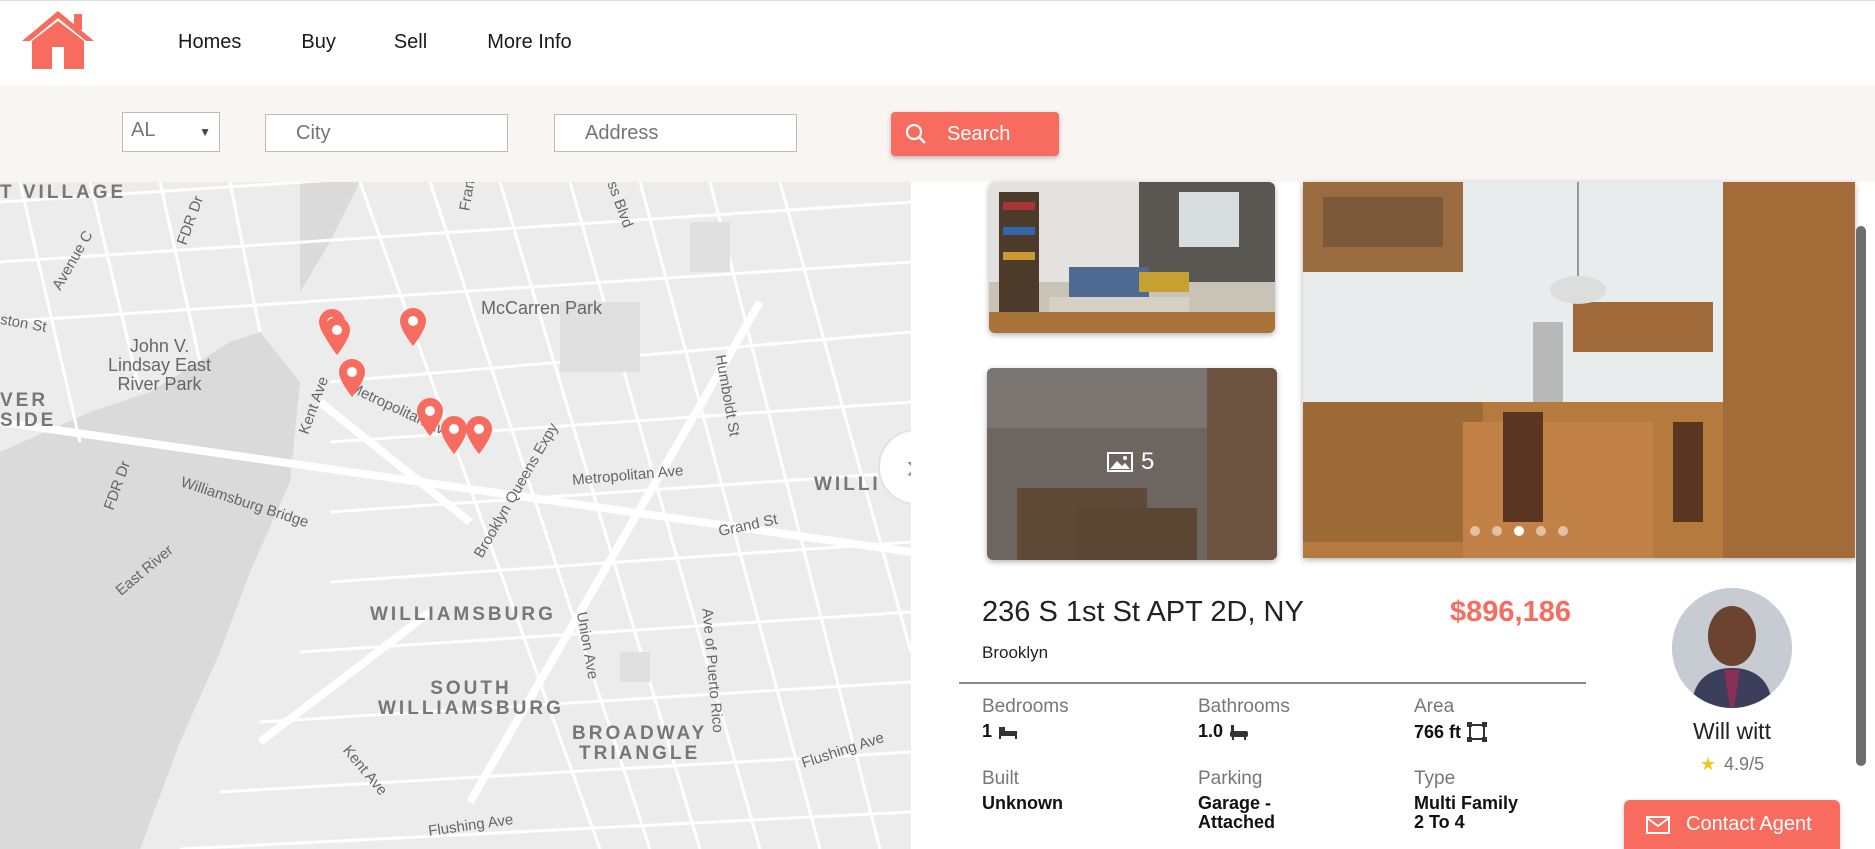  I want to click on nav-more-info: More Info, so click(529, 42).